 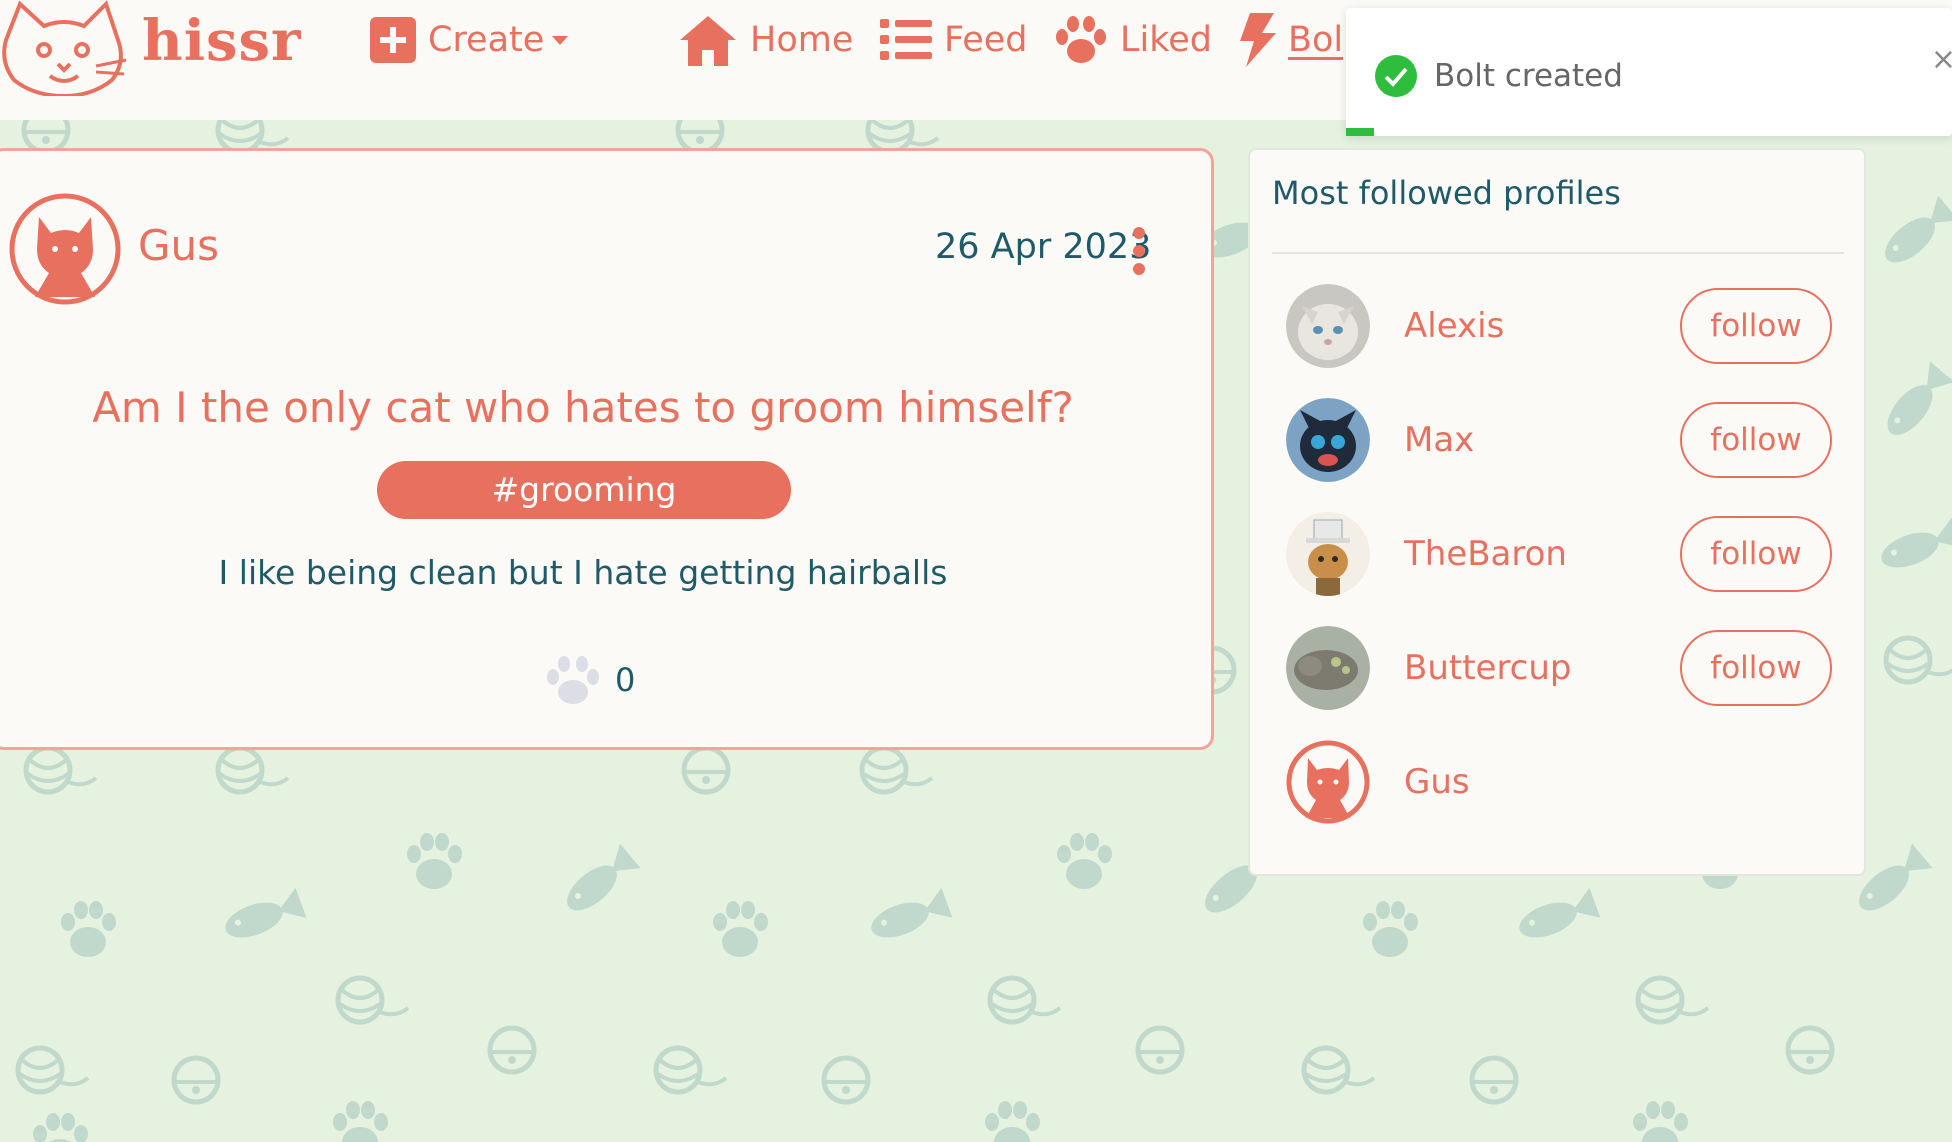 What do you see at coordinates (802, 40) in the screenshot?
I see `nav-home-label: Home` at bounding box center [802, 40].